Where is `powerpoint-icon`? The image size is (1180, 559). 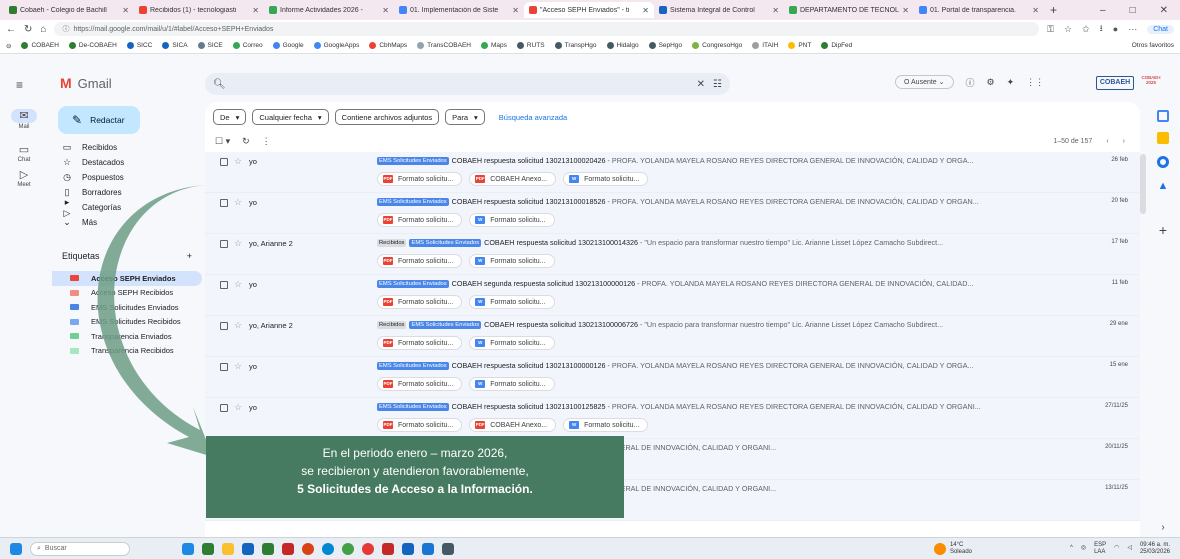 powerpoint-icon is located at coordinates (288, 548).